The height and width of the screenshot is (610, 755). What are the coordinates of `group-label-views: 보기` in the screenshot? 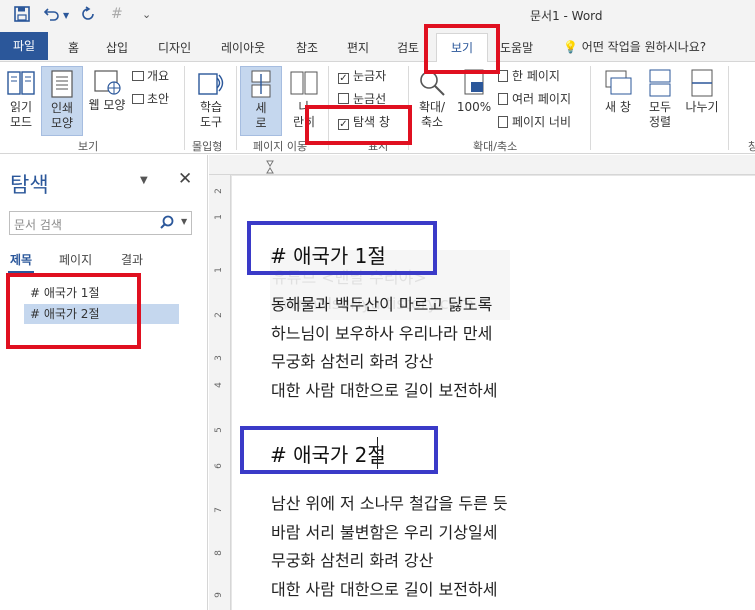 It's located at (88, 146).